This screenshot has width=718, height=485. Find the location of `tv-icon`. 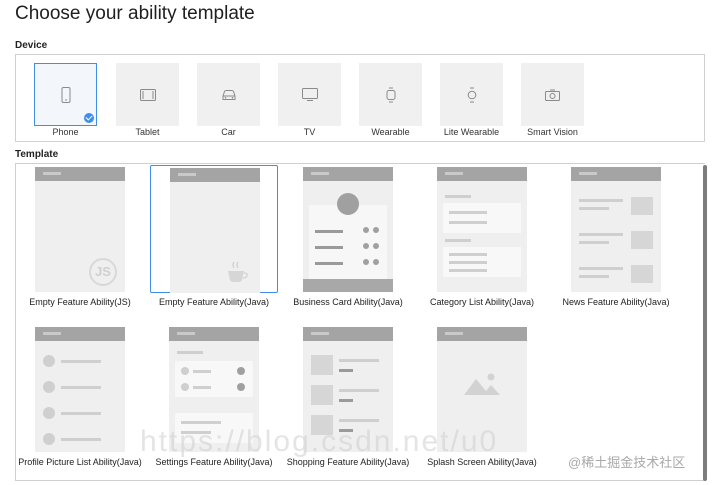

tv-icon is located at coordinates (309, 94).